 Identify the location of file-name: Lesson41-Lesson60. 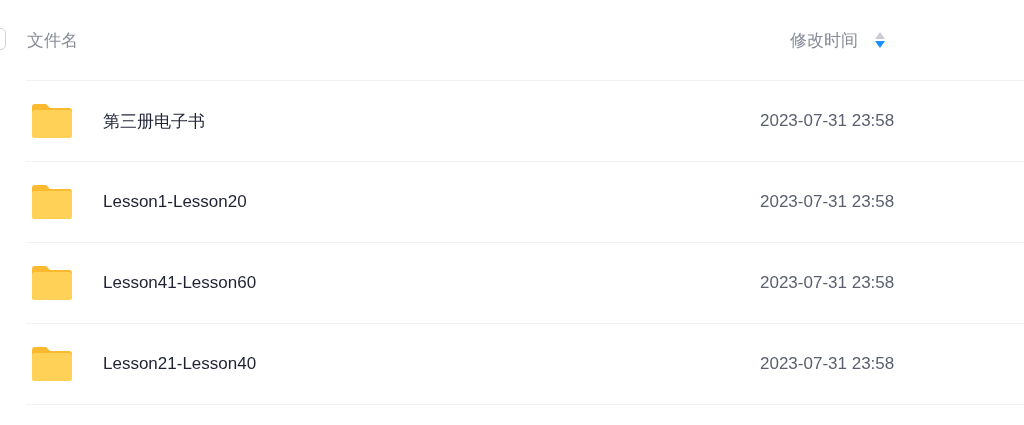
(180, 283).